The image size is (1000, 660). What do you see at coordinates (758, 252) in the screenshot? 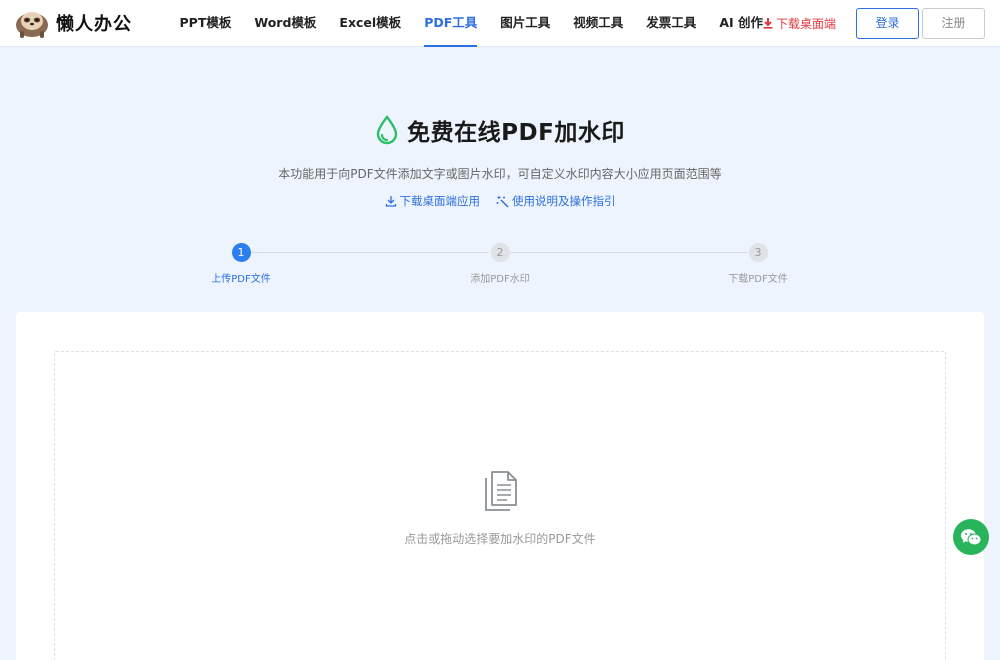
I see `step-number: 3` at bounding box center [758, 252].